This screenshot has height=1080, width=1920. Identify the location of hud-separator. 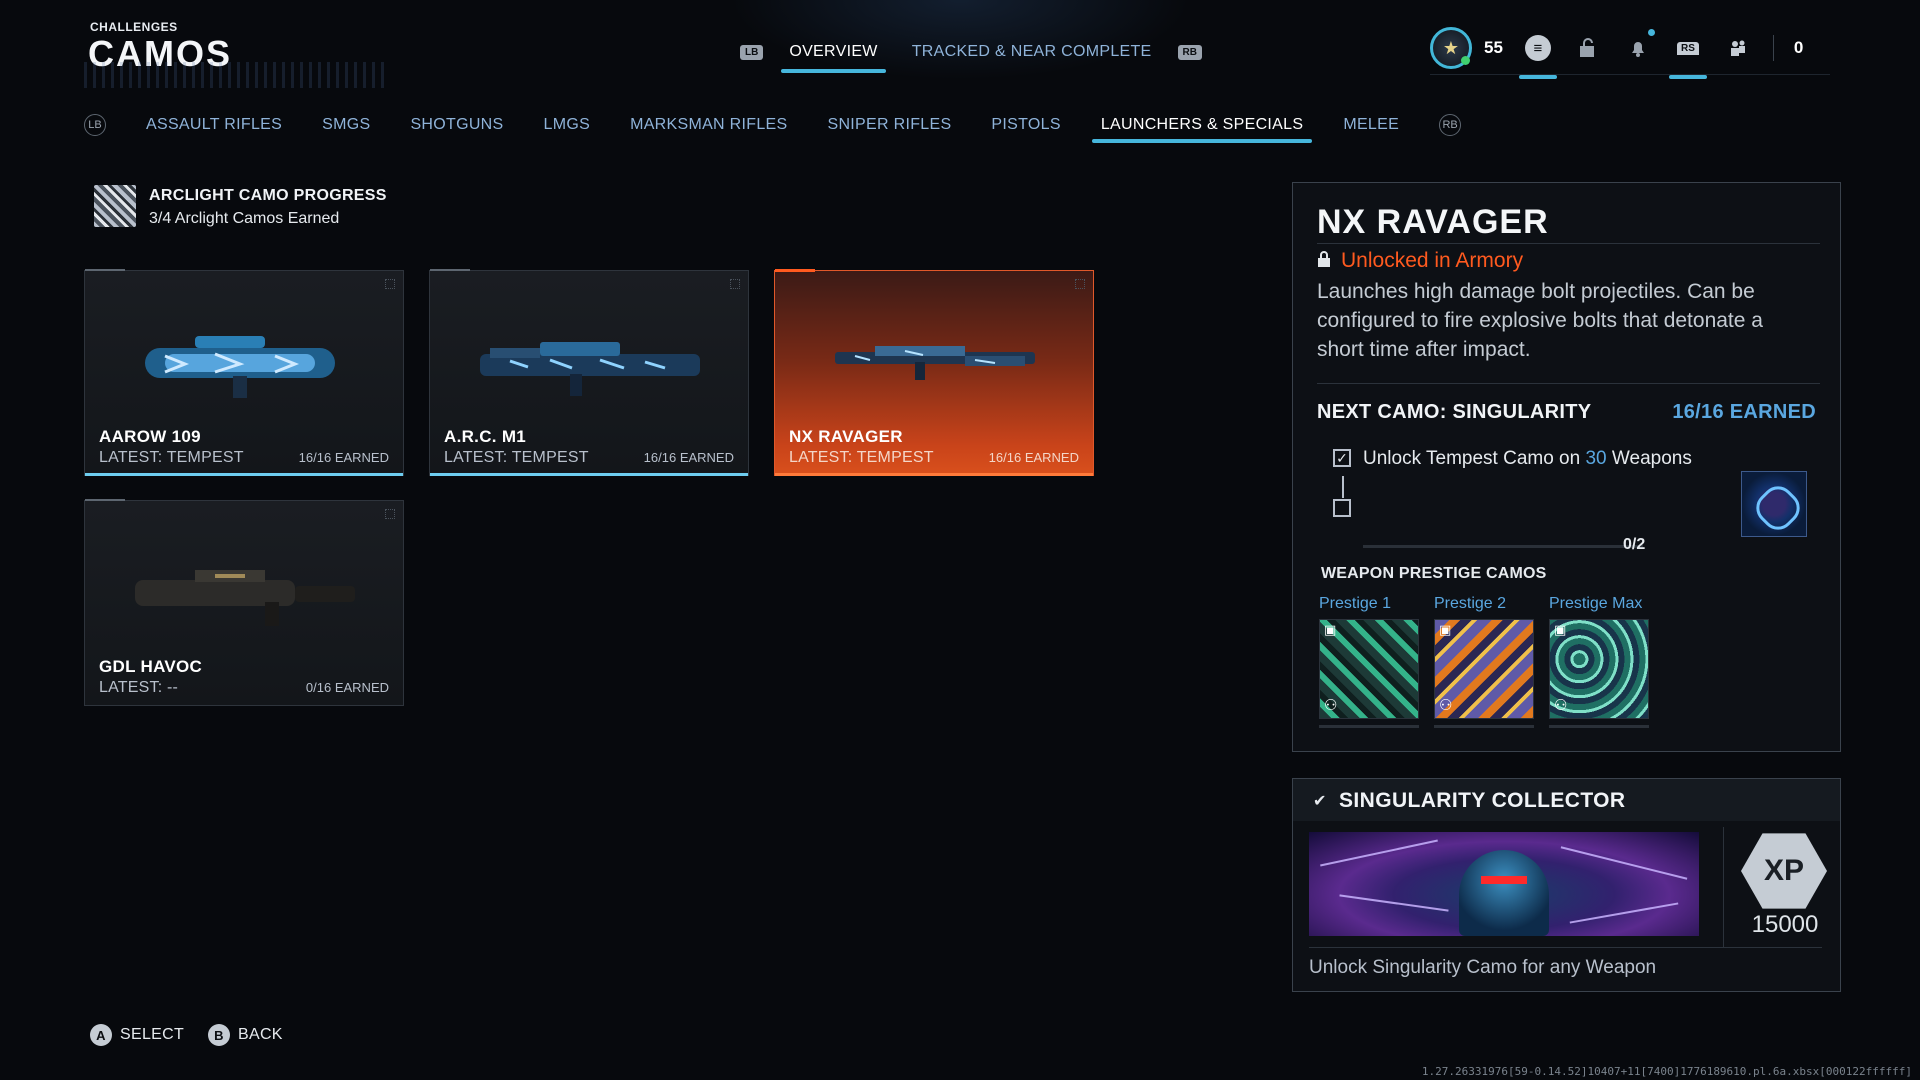
(1773, 48).